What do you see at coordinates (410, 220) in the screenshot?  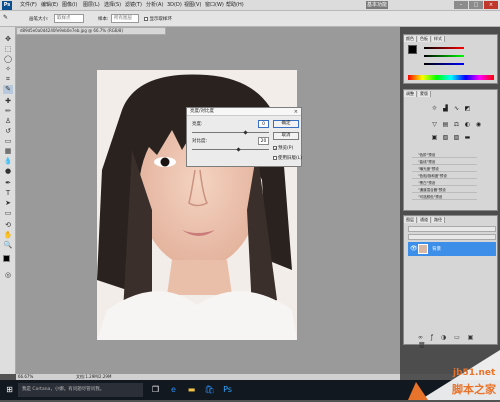 I see `tab-layers: 图层` at bounding box center [410, 220].